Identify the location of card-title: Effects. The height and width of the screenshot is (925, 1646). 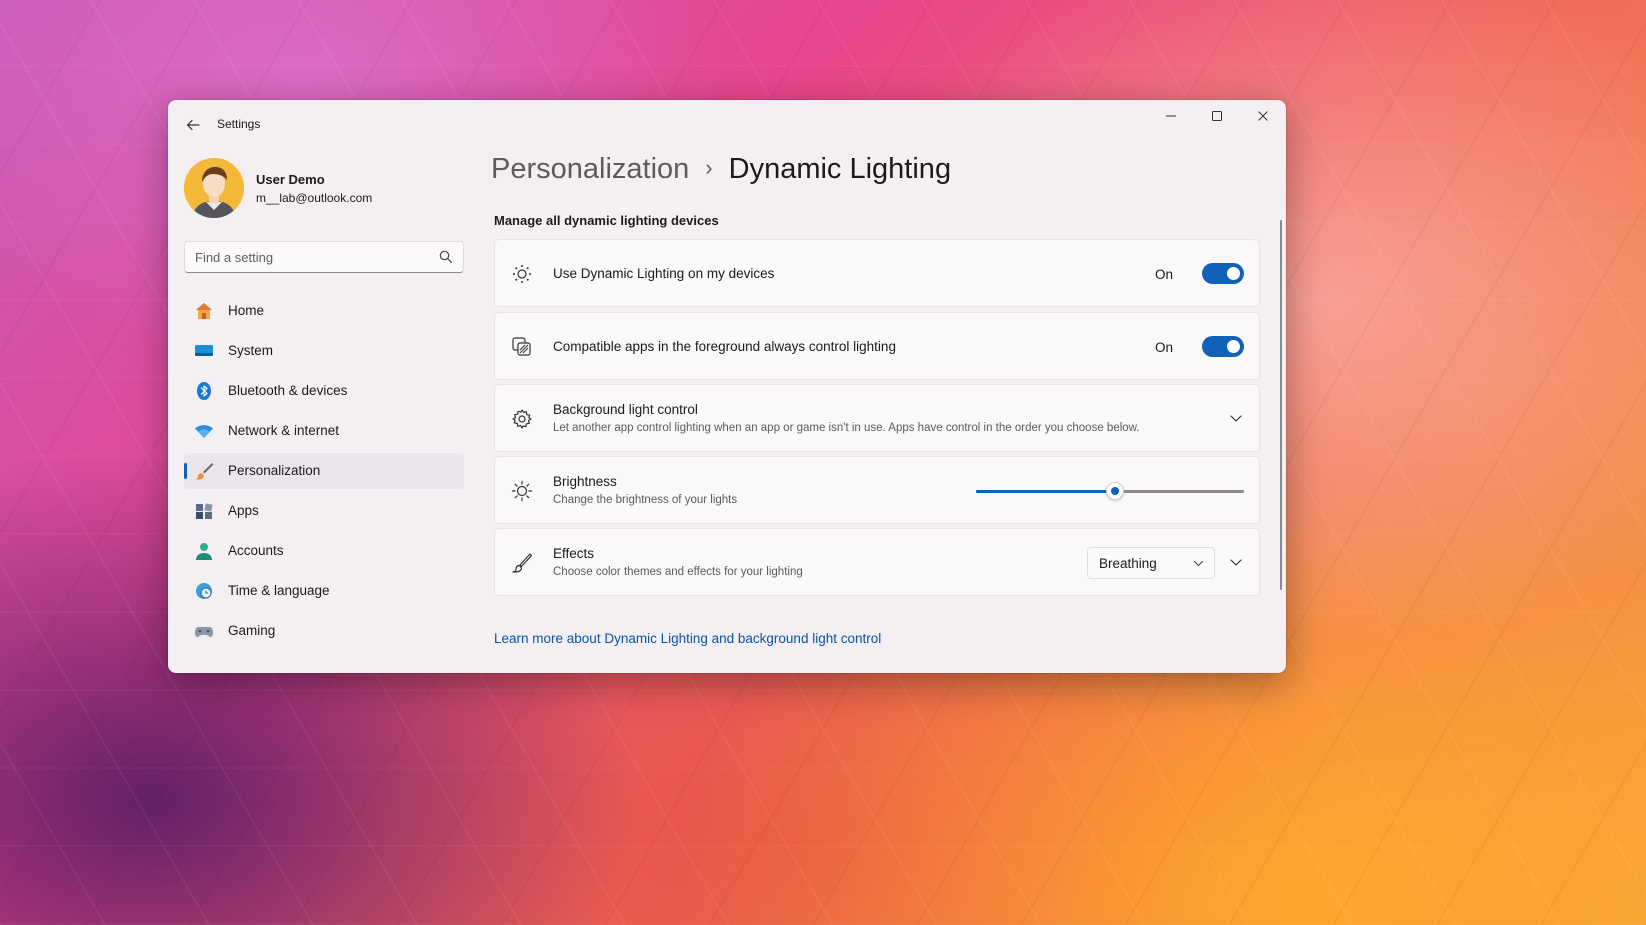
(574, 553).